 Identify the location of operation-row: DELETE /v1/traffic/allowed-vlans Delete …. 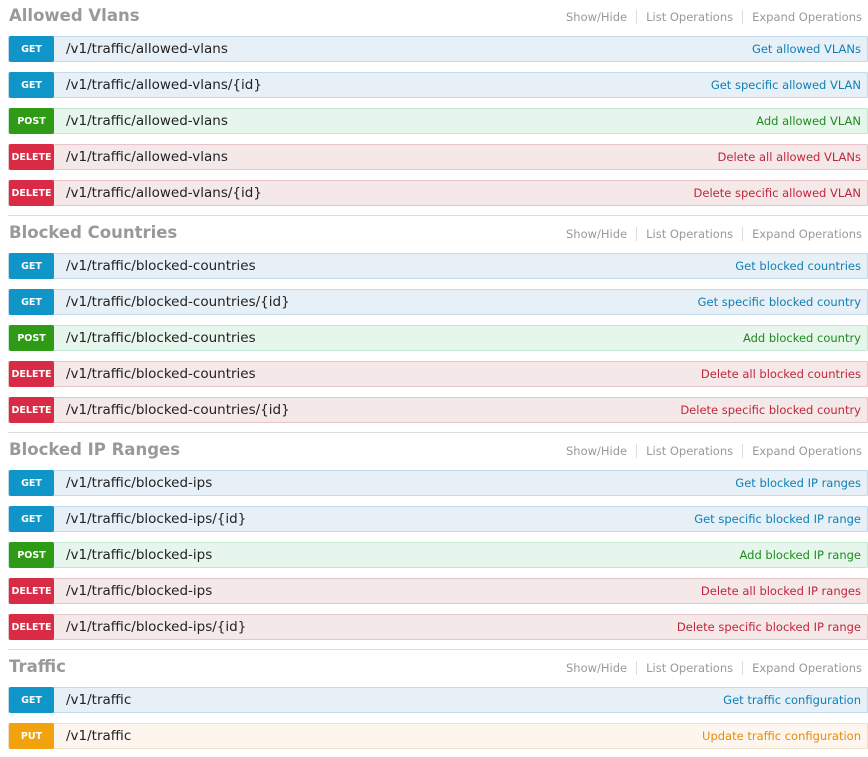
(438, 157).